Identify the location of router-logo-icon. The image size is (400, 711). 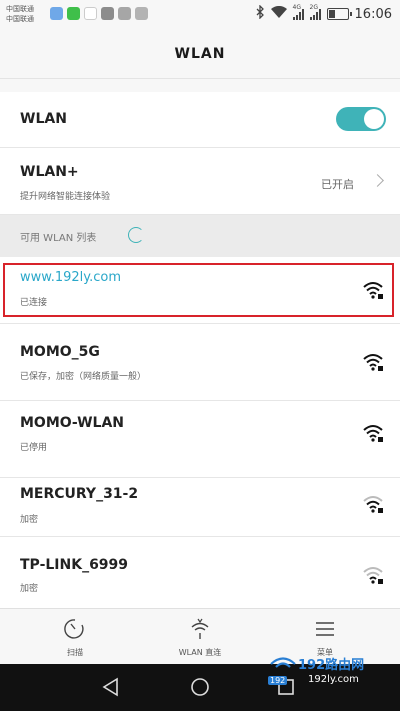
(283, 662).